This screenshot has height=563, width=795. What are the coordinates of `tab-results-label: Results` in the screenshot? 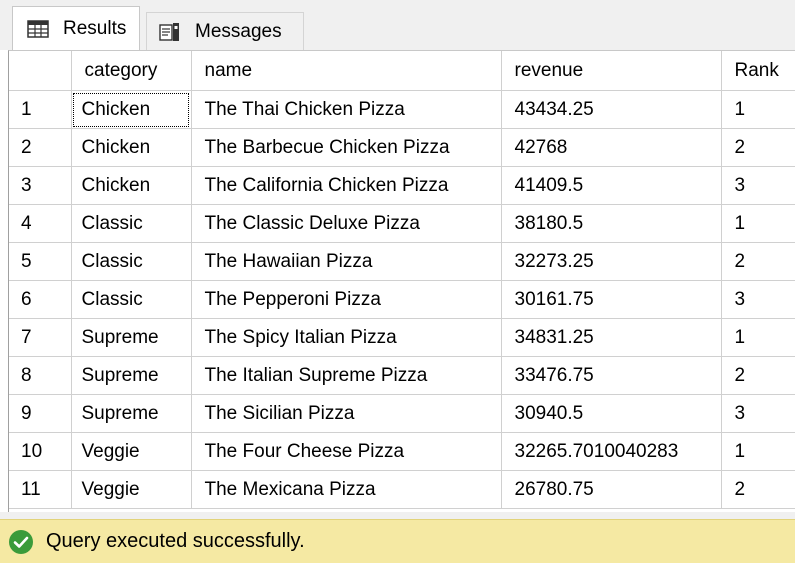 It's located at (95, 28).